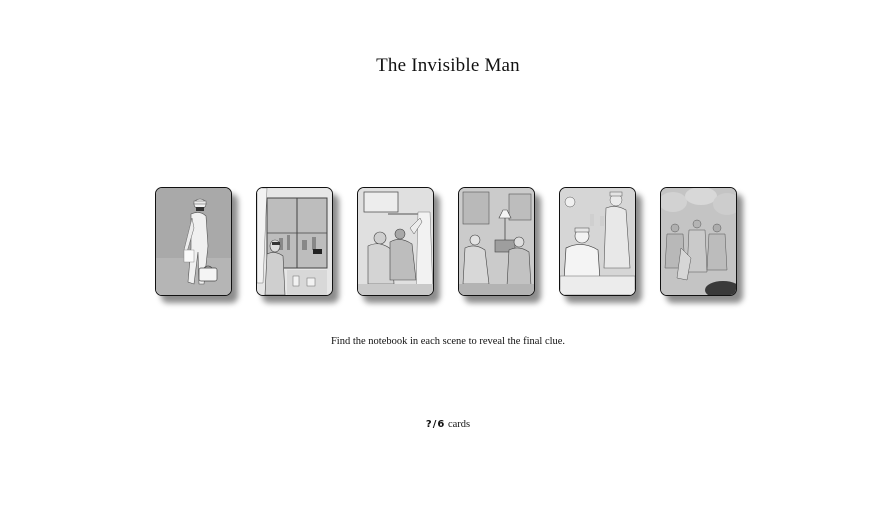 Image resolution: width=896 pixels, height=521 pixels. What do you see at coordinates (435, 424) in the screenshot?
I see `card-count: ?/6` at bounding box center [435, 424].